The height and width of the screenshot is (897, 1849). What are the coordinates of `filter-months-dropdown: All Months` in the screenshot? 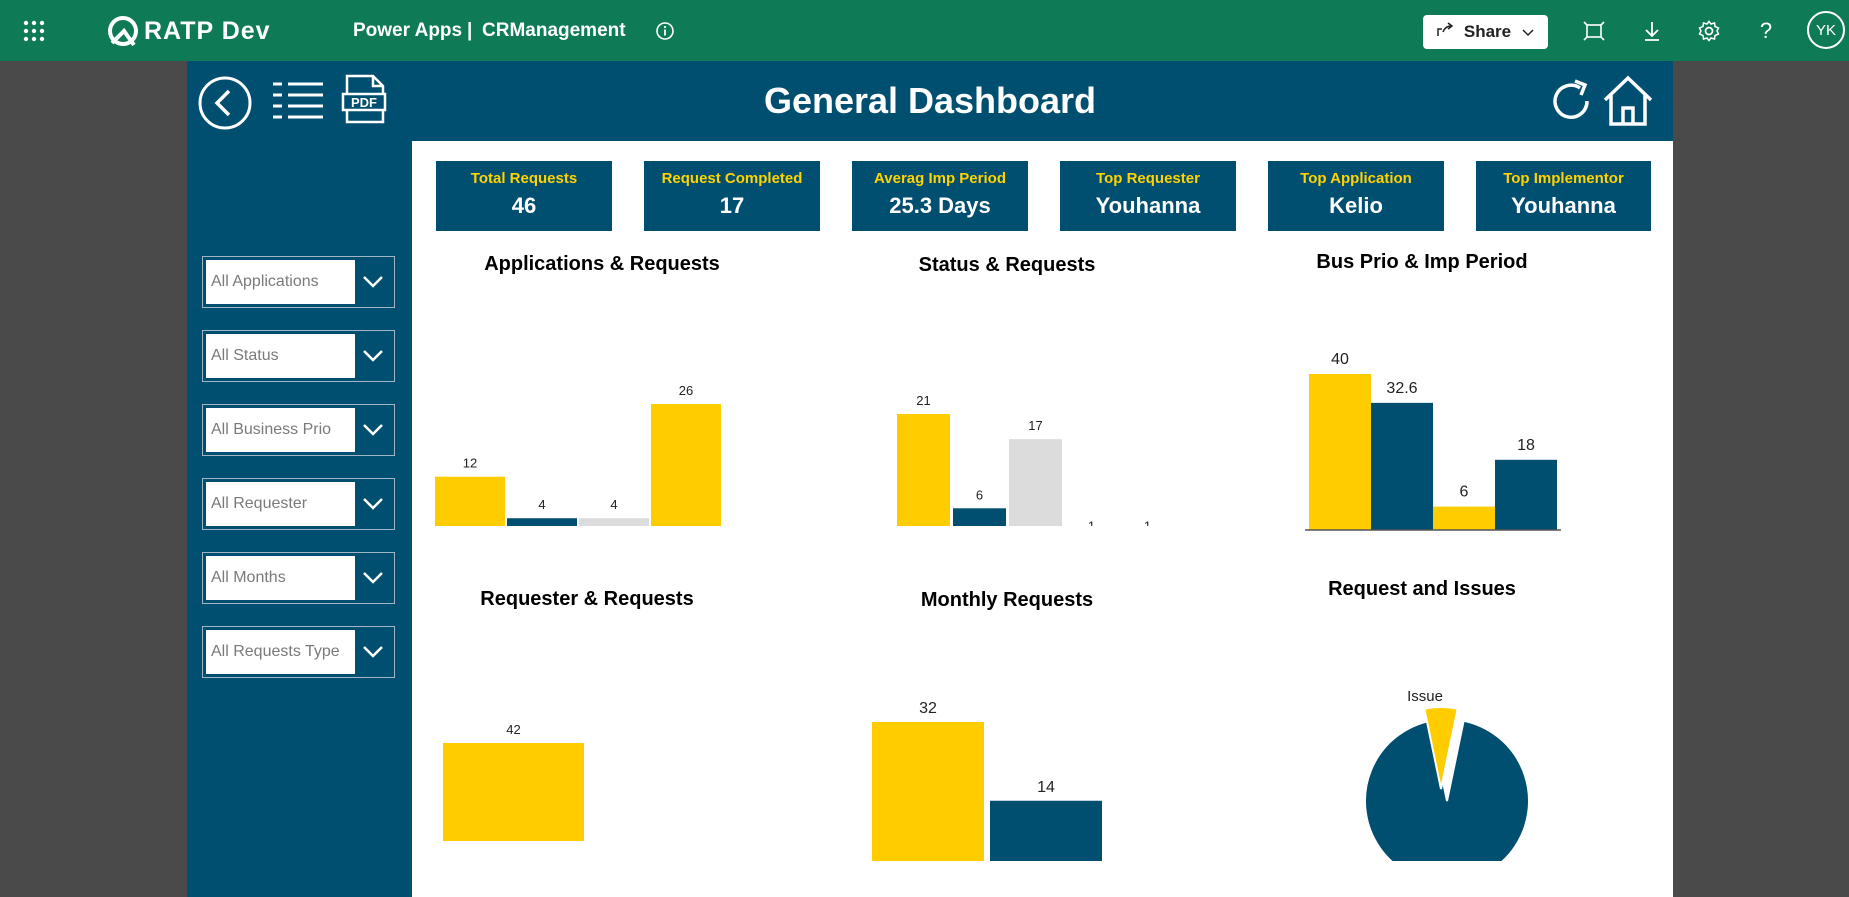 It's located at (298, 578).